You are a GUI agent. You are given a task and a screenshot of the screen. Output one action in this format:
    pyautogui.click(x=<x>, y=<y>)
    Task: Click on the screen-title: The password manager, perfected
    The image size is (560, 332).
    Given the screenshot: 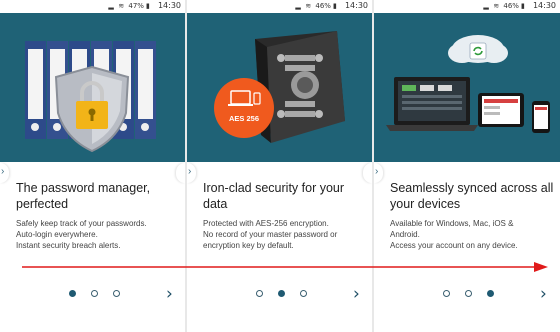 What is the action you would take?
    pyautogui.click(x=83, y=196)
    